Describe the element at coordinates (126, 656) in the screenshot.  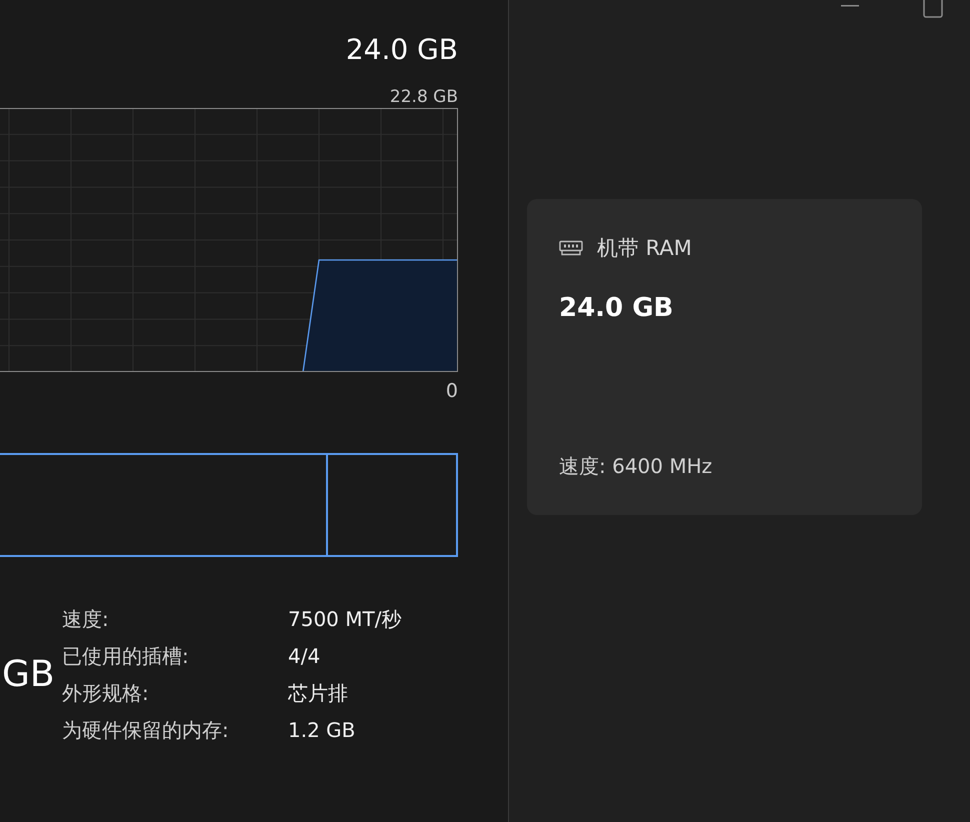
I see `stat-label: 已使用的插槽:` at that location.